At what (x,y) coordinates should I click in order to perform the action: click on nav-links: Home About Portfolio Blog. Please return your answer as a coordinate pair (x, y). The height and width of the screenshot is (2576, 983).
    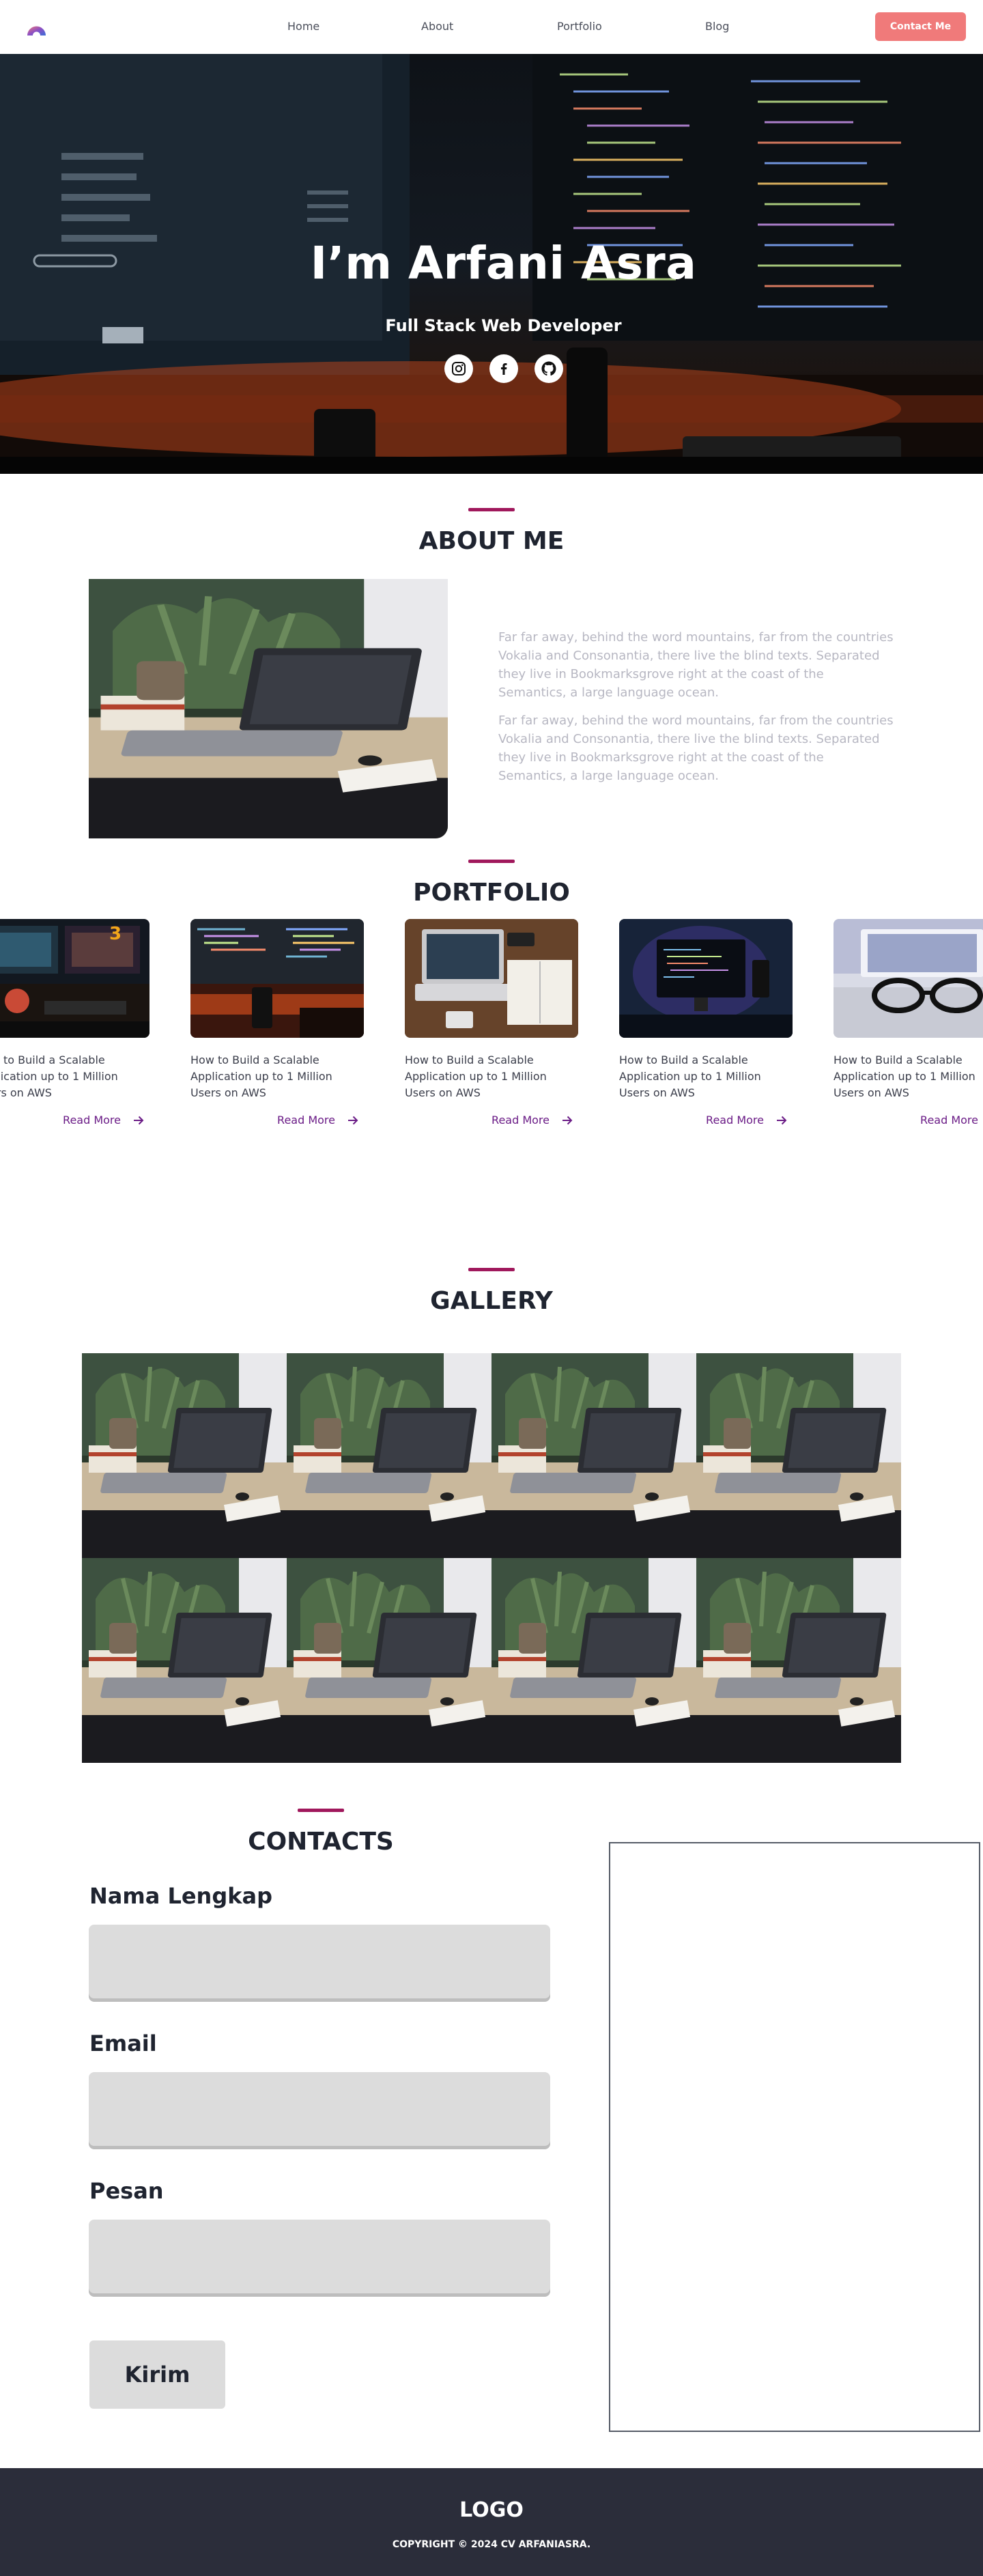
    Looking at the image, I should click on (505, 27).